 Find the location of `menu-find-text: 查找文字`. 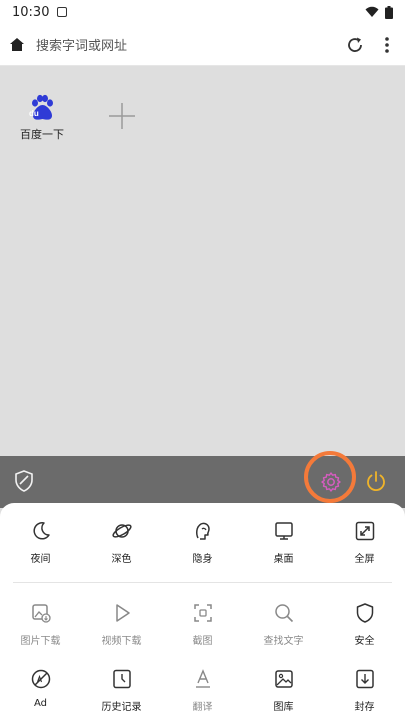

menu-find-text: 查找文字 is located at coordinates (283, 624).